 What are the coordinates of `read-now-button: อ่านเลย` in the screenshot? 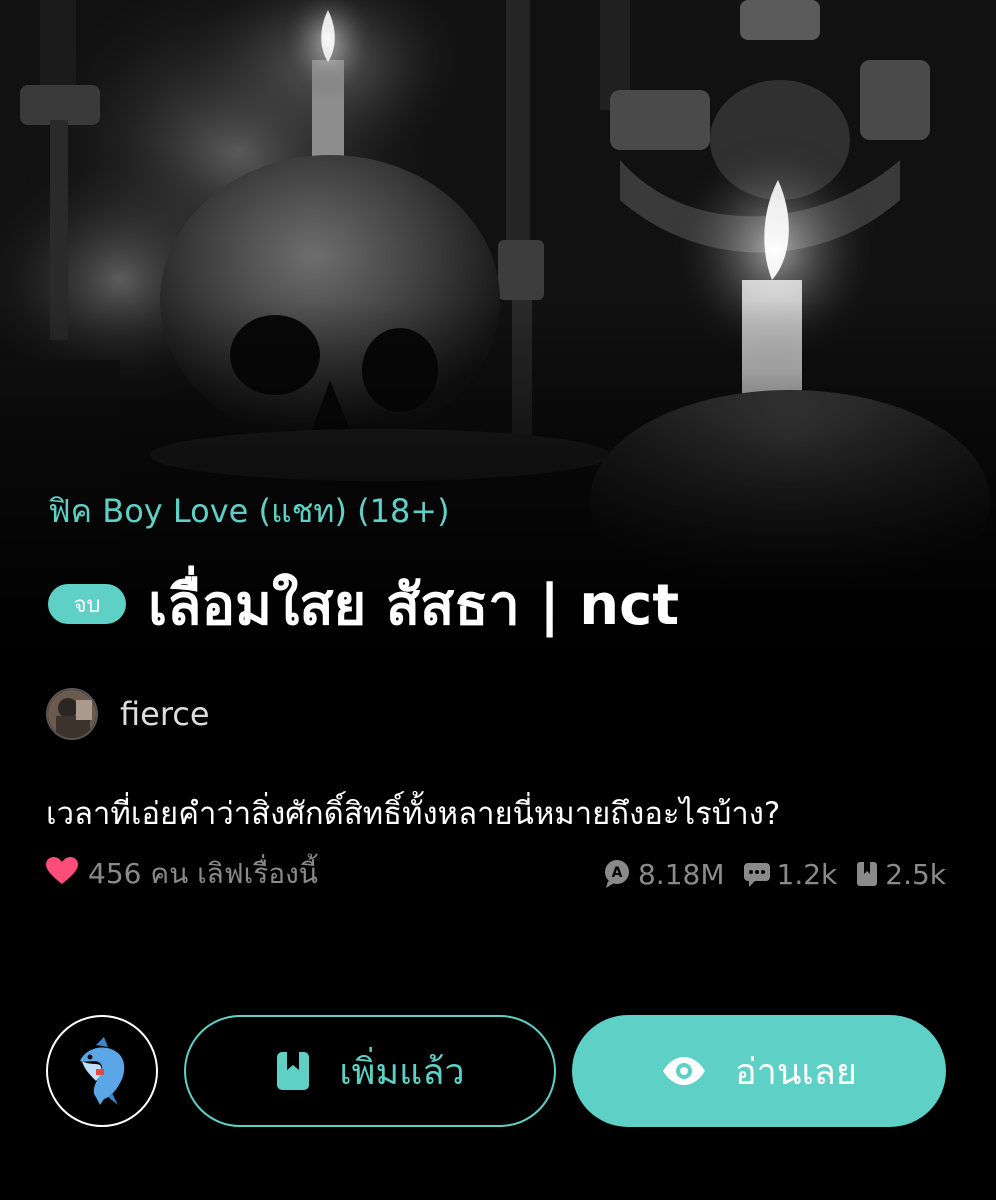 It's located at (759, 1071).